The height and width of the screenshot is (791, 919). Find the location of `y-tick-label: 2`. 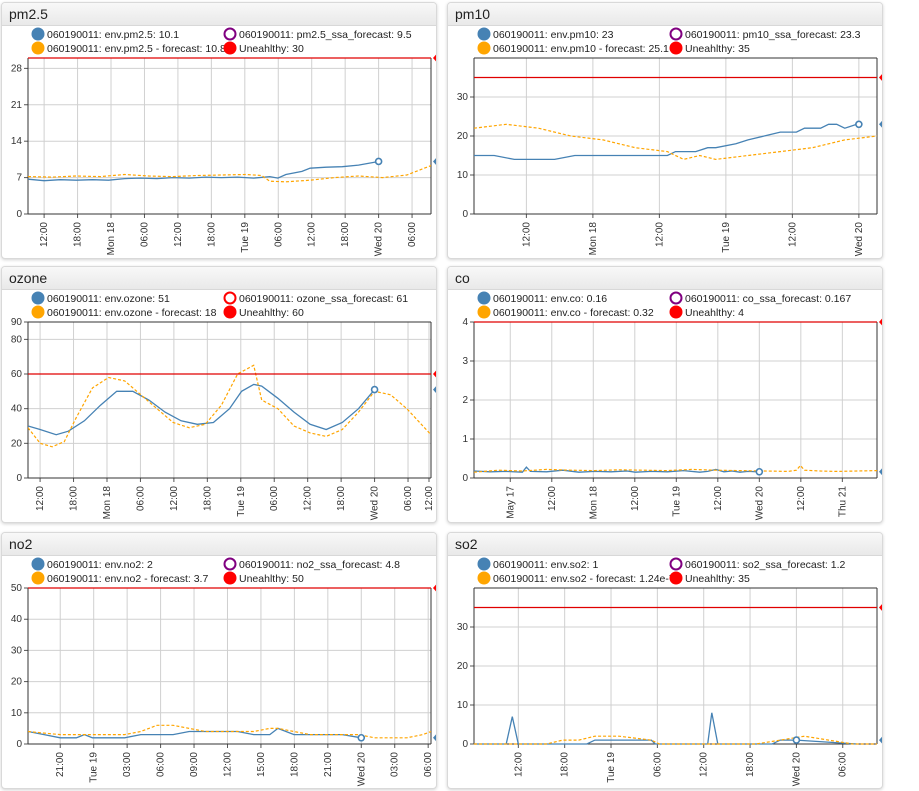

y-tick-label: 2 is located at coordinates (465, 400).